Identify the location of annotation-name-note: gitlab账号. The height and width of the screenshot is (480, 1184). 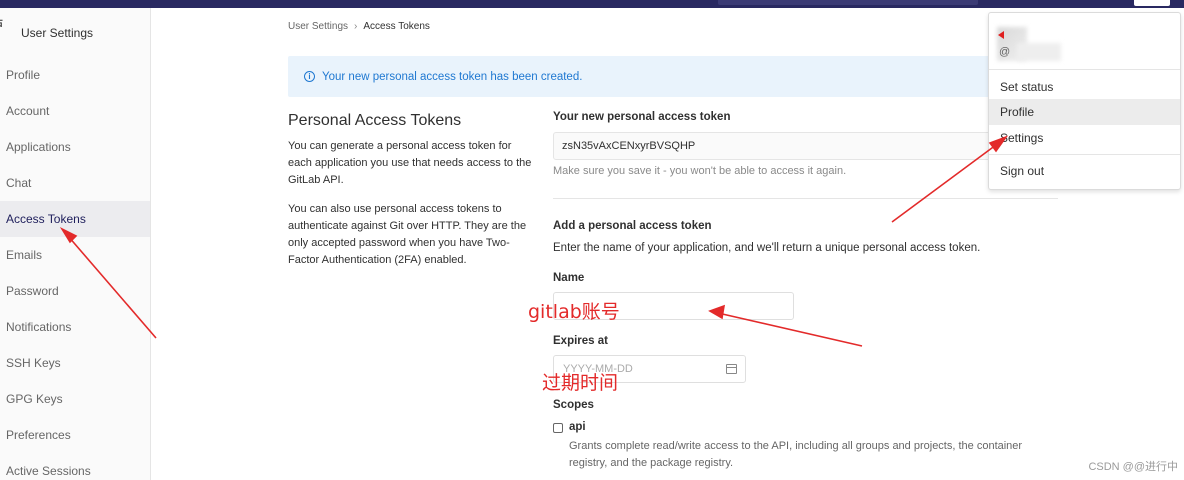
(574, 312).